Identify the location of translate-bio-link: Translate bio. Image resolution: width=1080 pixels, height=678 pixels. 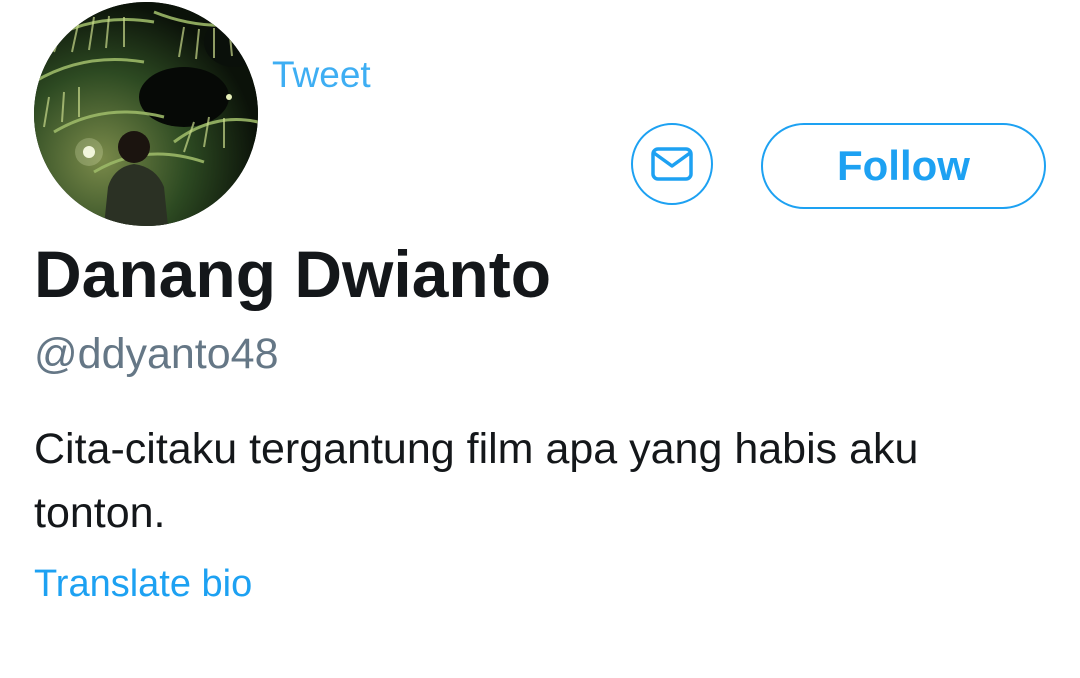
(143, 584).